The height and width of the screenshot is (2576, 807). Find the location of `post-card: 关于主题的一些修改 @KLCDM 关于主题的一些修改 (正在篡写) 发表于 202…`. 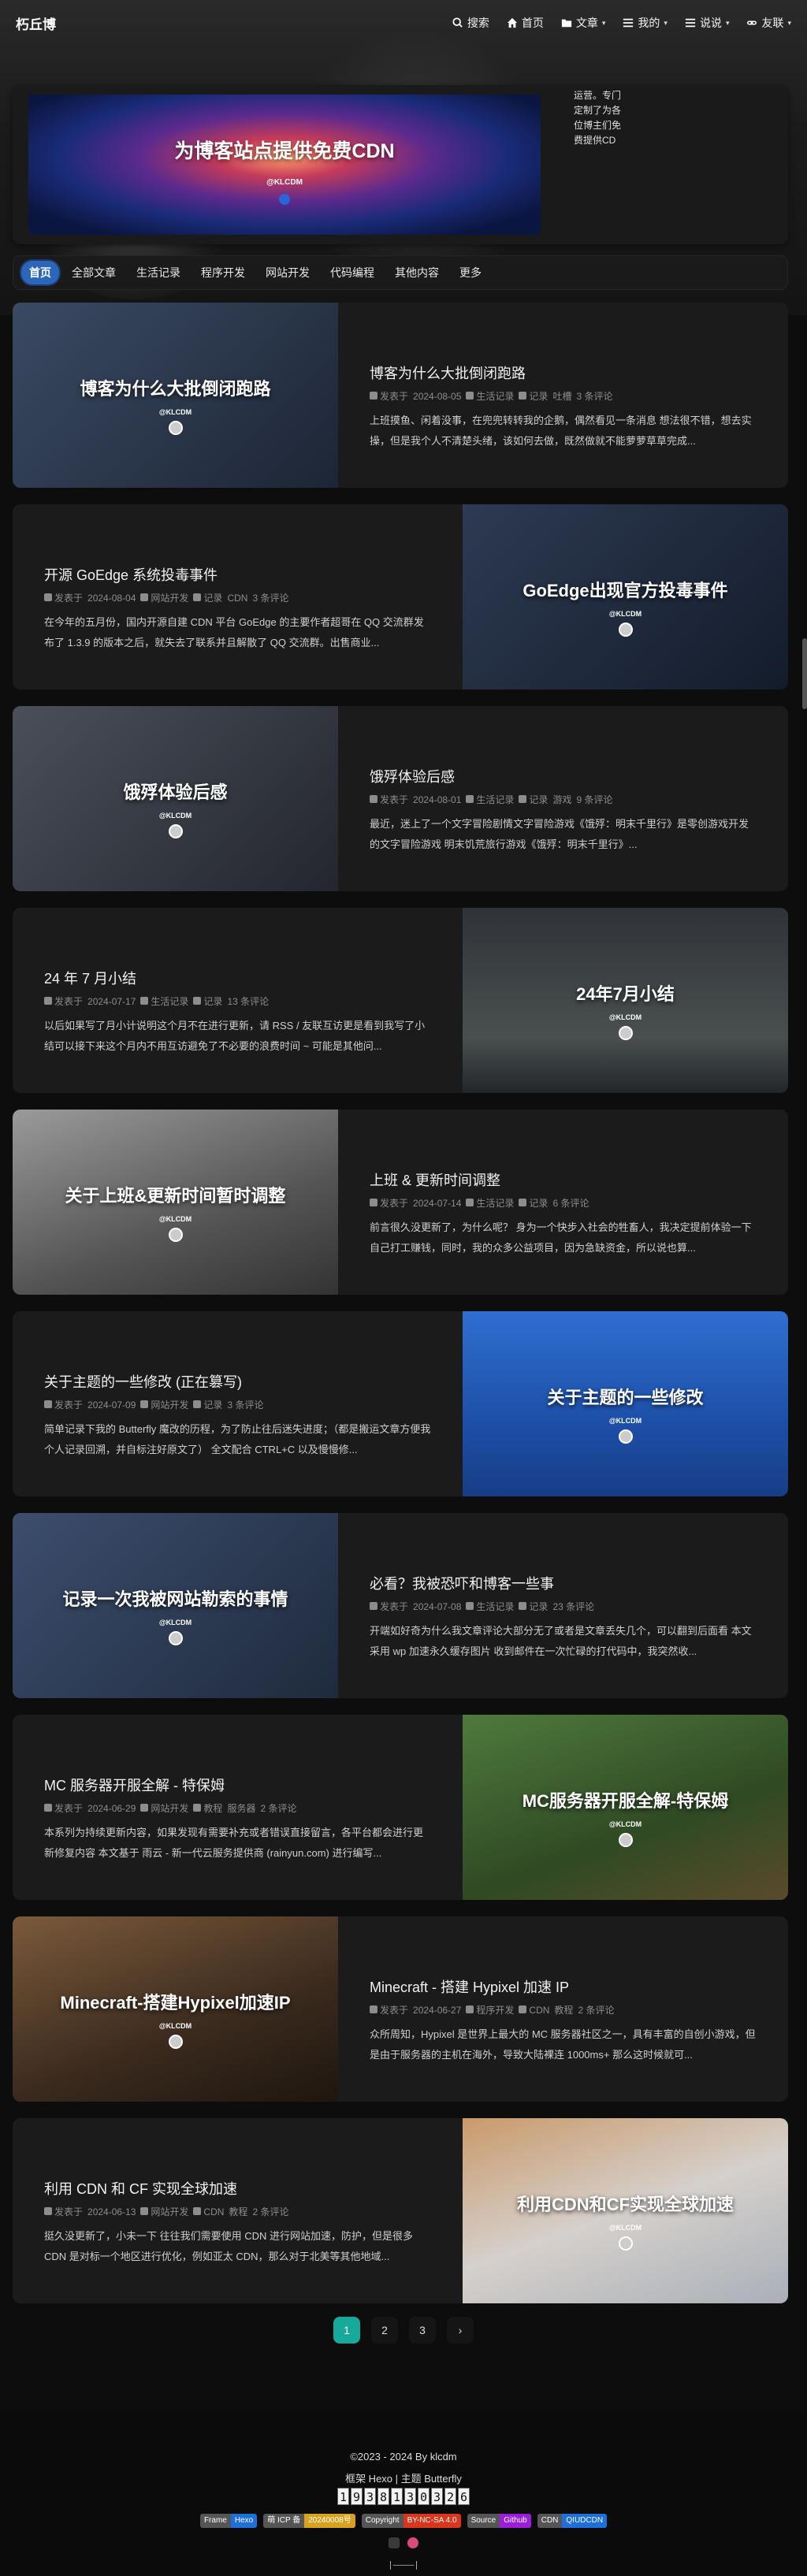

post-card: 关于主题的一些修改 @KLCDM 关于主题的一些修改 (正在篡写) 发表于 202… is located at coordinates (400, 1403).